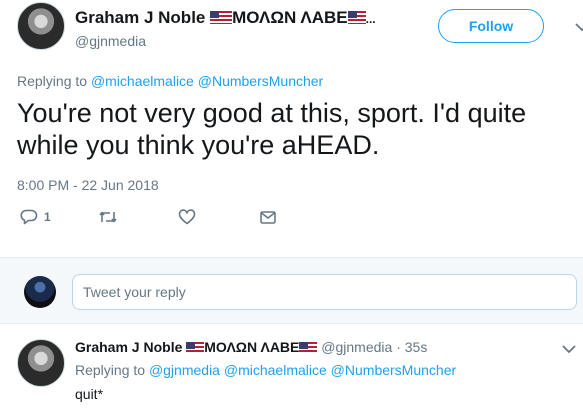 This screenshot has width=583, height=411. I want to click on message-icon, so click(268, 217).